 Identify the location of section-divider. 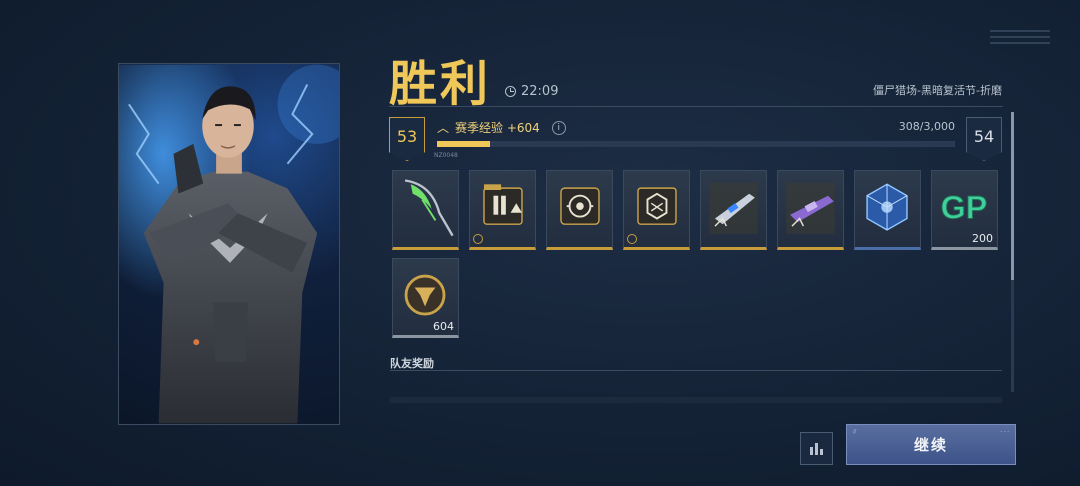
(696, 370).